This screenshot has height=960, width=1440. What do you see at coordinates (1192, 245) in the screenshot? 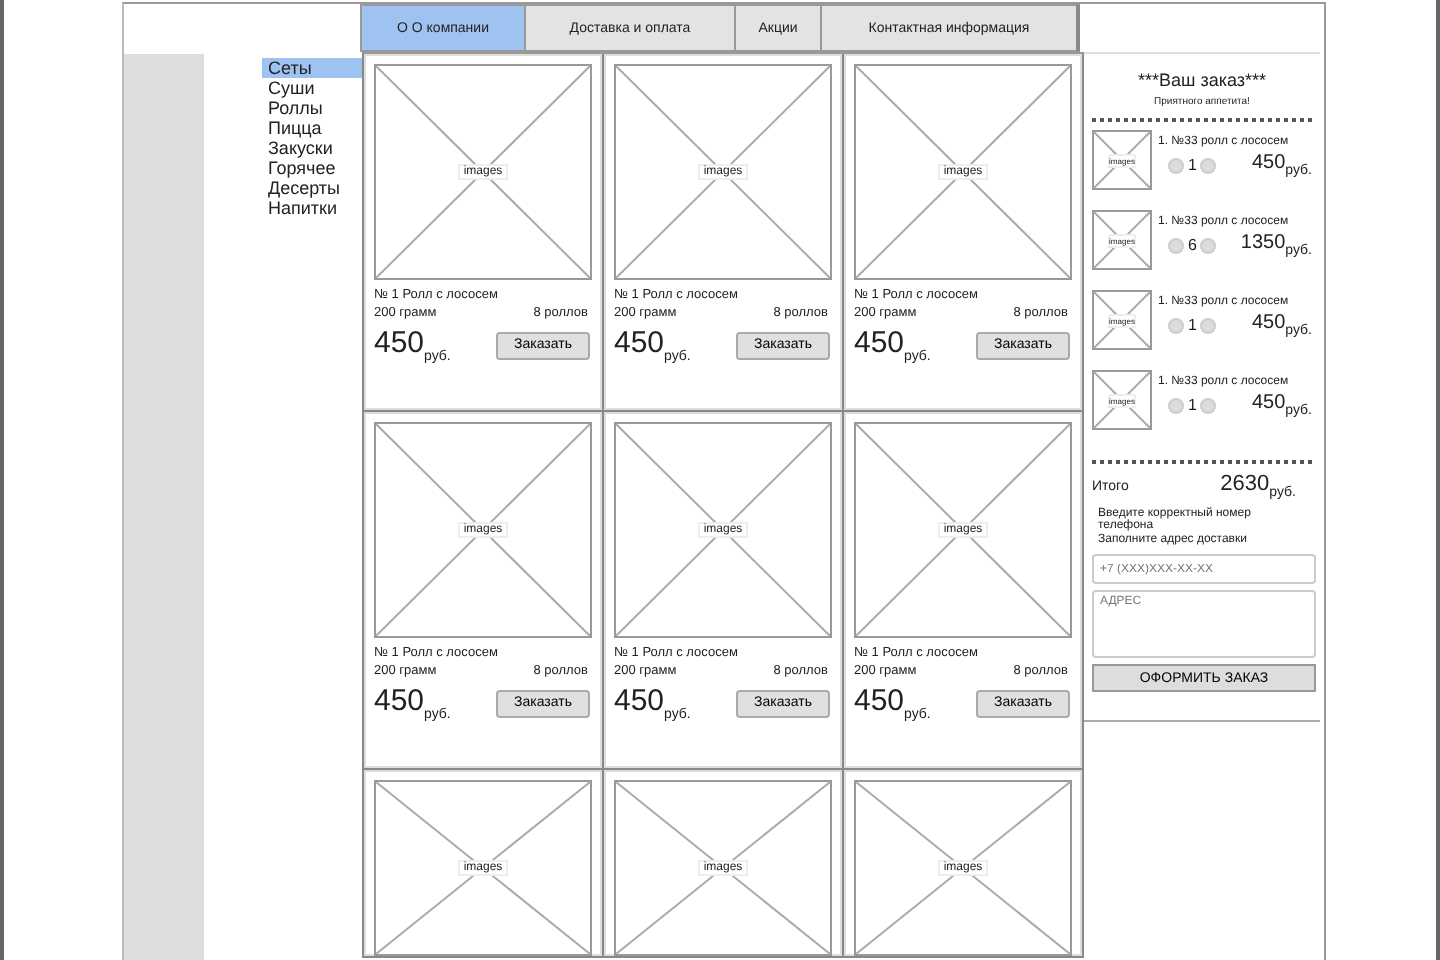
I see `quantity: 6` at bounding box center [1192, 245].